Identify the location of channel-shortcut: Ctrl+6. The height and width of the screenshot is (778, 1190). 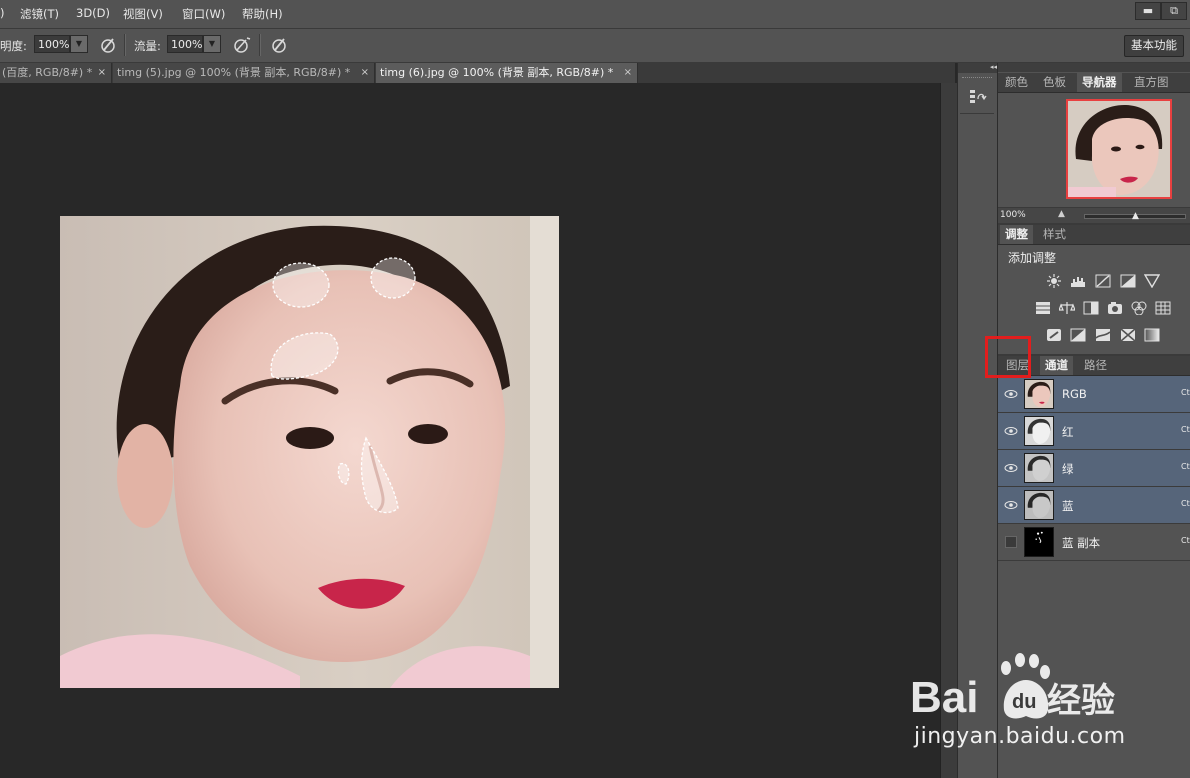
(1185, 540).